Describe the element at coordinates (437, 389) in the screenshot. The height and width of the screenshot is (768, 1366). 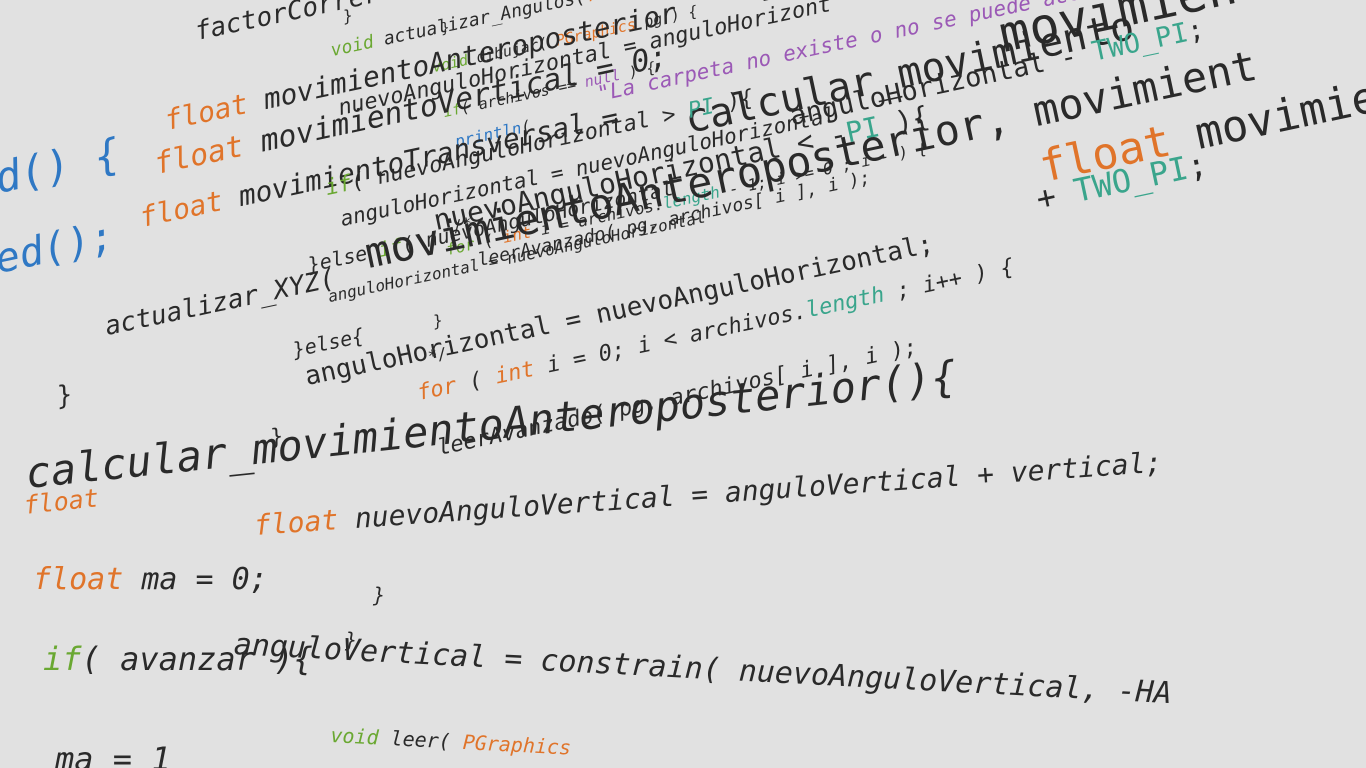
I see `code-token: for` at that location.